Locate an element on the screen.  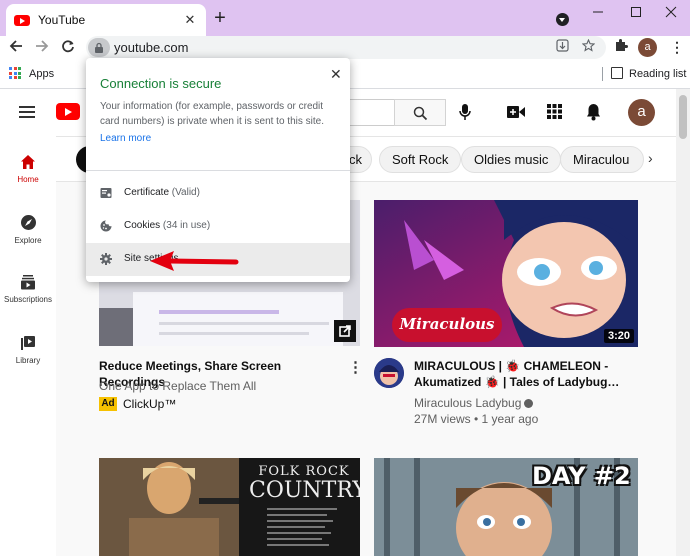
youtube-logo-icon is located at coordinates (68, 111).